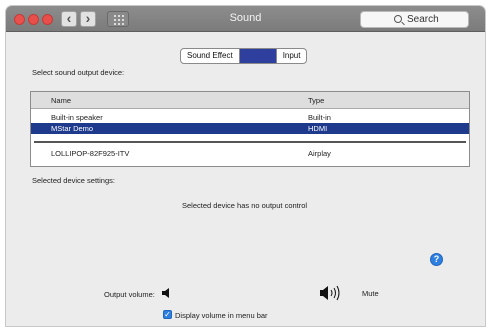  Describe the element at coordinates (316, 100) in the screenshot. I see `column-header-type: Type` at that location.